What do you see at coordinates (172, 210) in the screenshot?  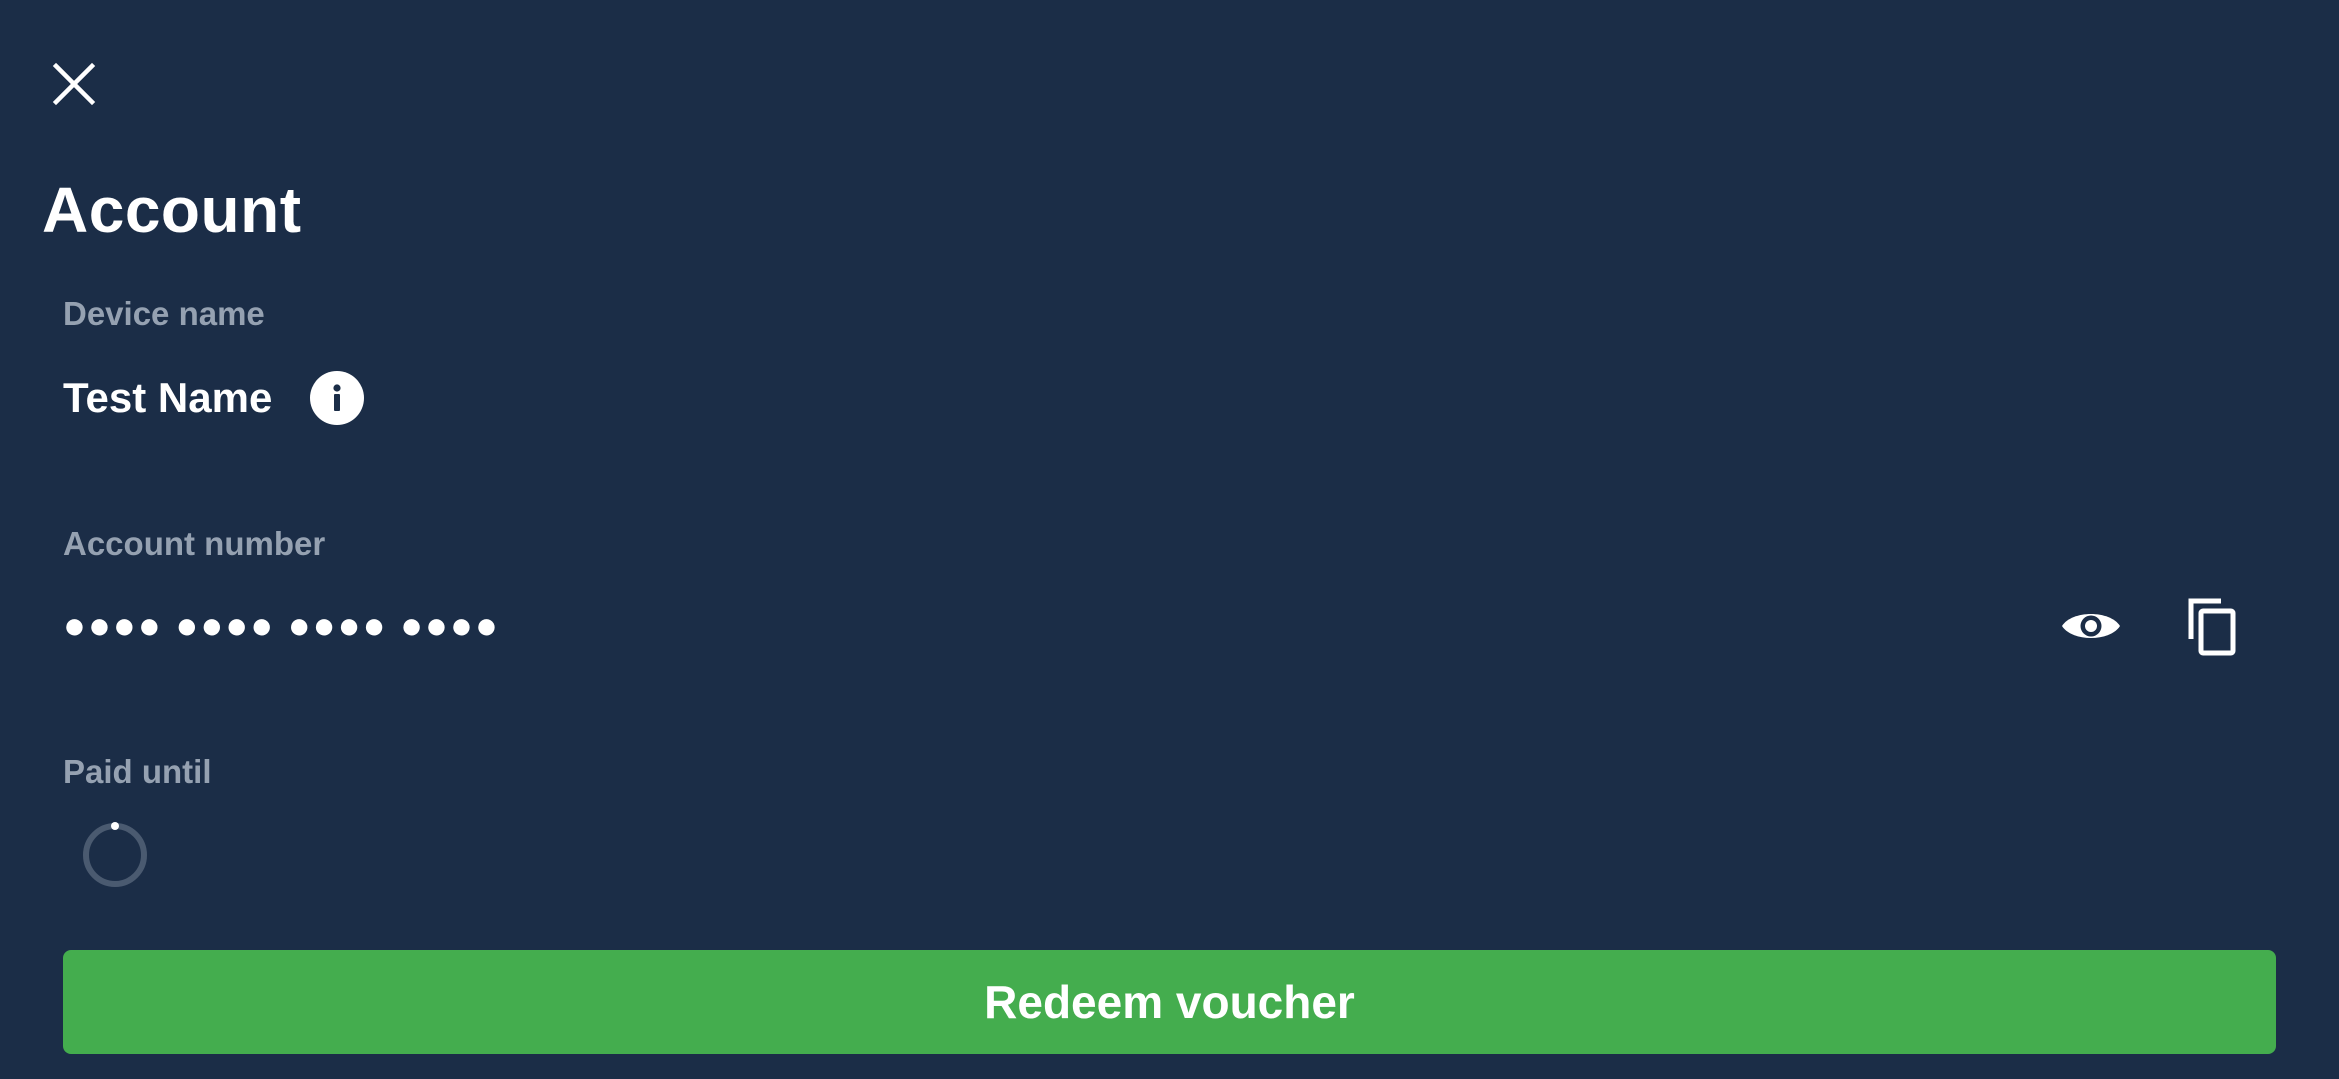 I see `page-title: Account` at bounding box center [172, 210].